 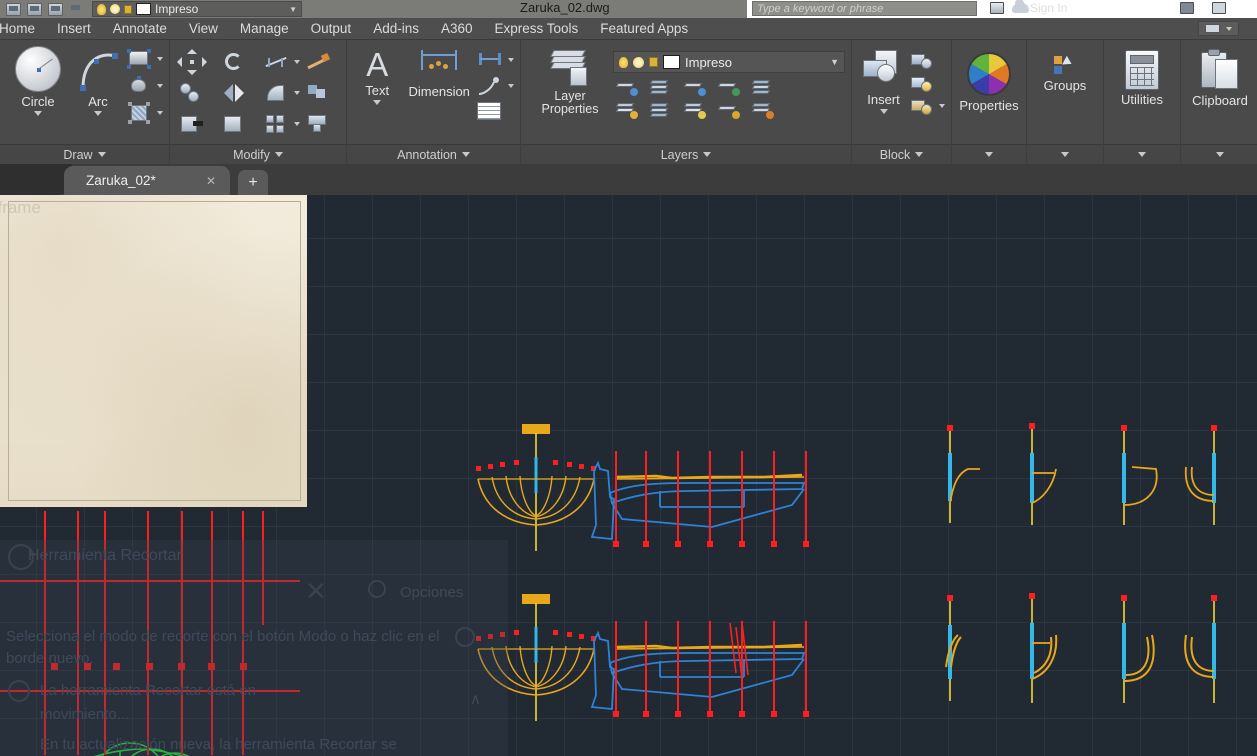 I want to click on table-button, so click(x=495, y=111).